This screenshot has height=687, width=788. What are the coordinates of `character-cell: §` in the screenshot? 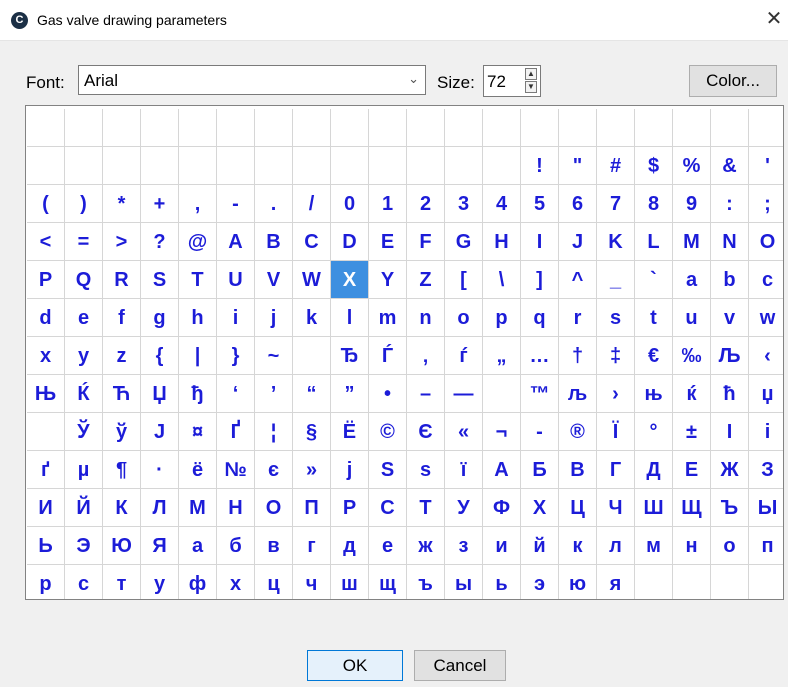 It's located at (312, 432).